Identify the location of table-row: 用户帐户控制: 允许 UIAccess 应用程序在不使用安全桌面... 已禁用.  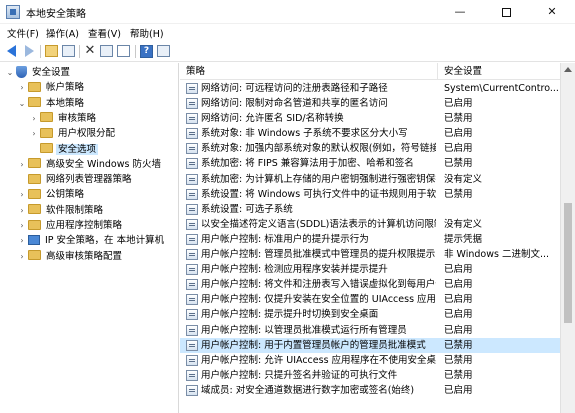
(370, 360).